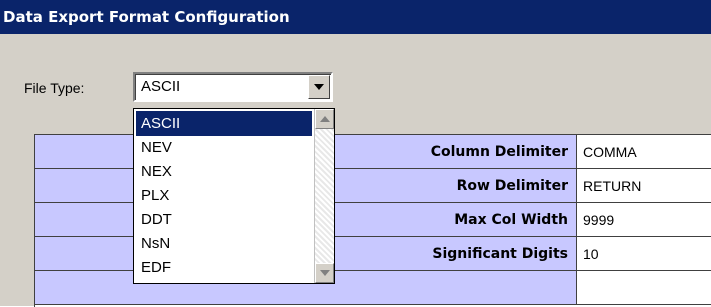  Describe the element at coordinates (224, 243) in the screenshot. I see `list-item: NsN` at that location.